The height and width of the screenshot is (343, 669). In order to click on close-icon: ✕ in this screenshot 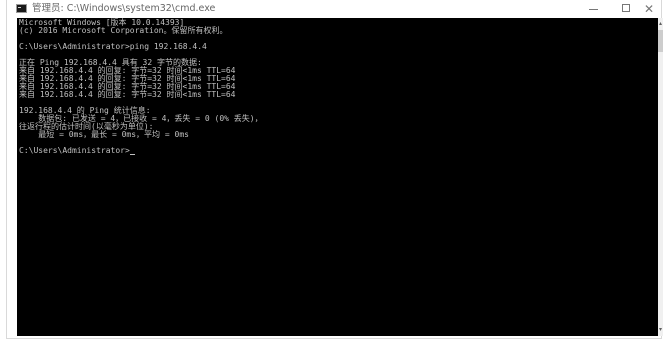, I will do `click(649, 9)`.